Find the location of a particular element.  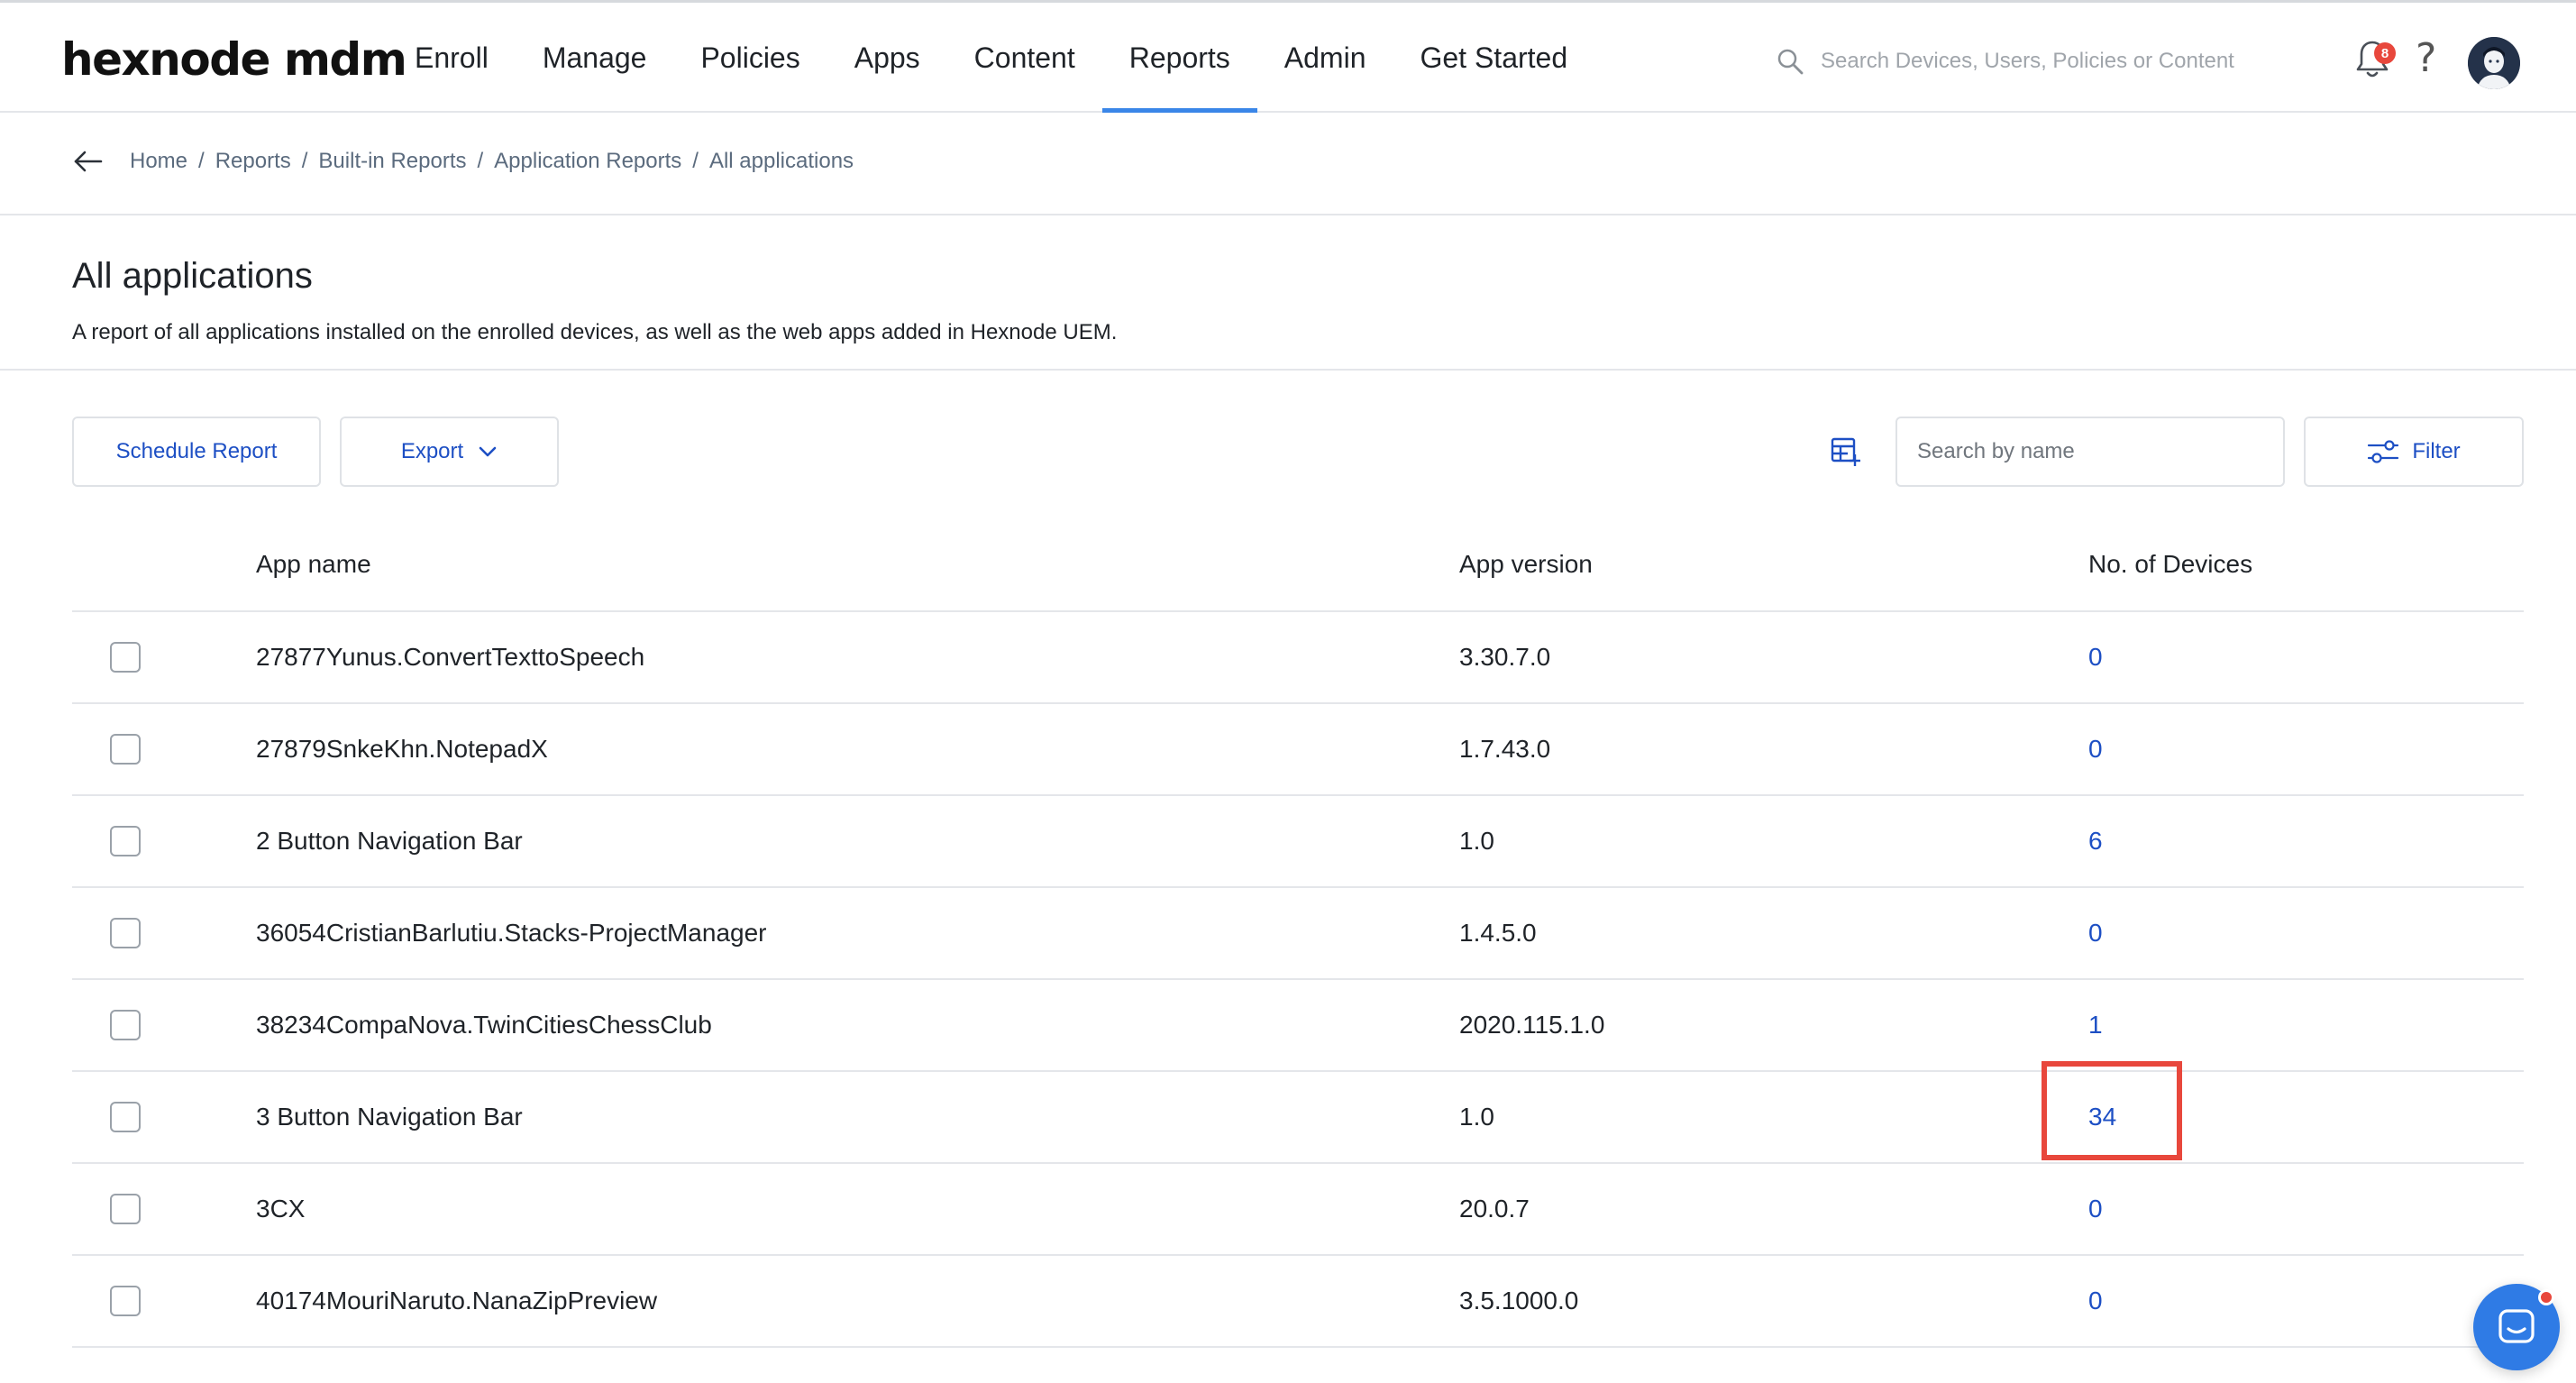

breadcrumb-application-reports: Application Reports is located at coordinates (588, 161).